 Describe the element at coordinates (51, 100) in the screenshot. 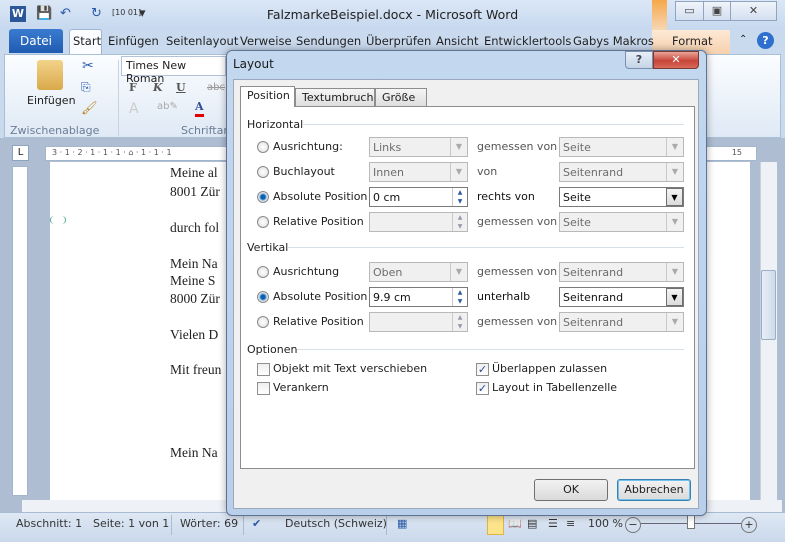

I see `paste-button: Einfügen` at that location.